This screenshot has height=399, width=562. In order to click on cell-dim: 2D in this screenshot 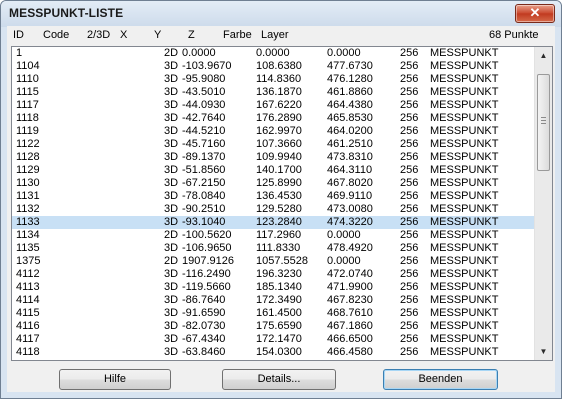, I will do `click(171, 235)`.